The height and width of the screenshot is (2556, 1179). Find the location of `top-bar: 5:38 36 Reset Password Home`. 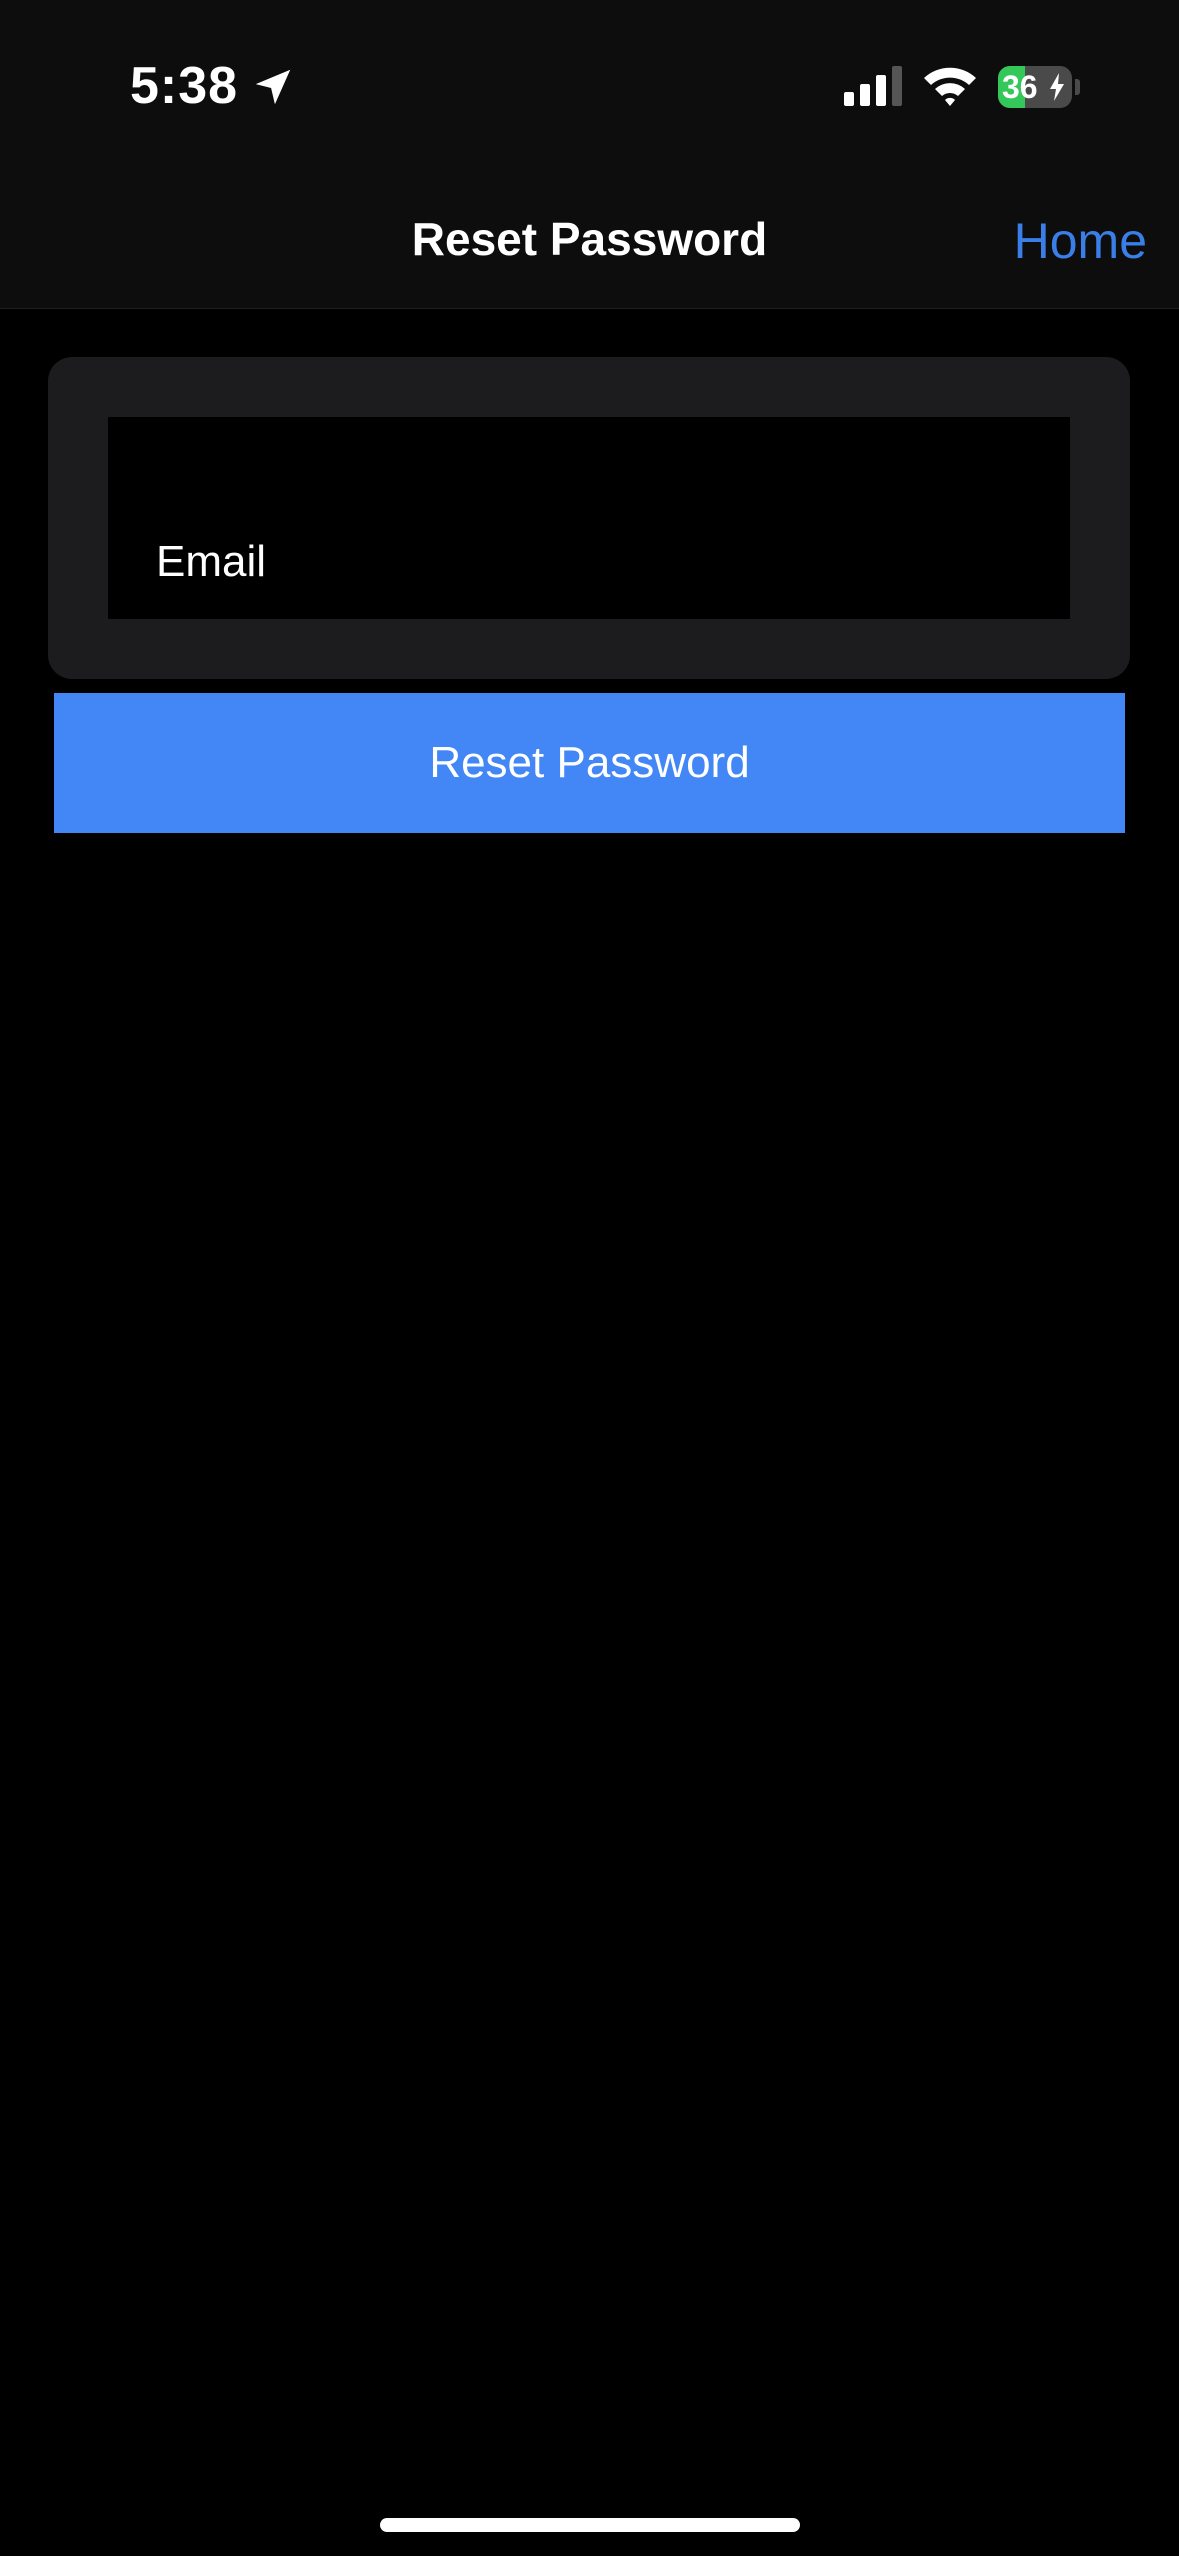

top-bar: 5:38 36 Reset Password Home is located at coordinates (589, 154).